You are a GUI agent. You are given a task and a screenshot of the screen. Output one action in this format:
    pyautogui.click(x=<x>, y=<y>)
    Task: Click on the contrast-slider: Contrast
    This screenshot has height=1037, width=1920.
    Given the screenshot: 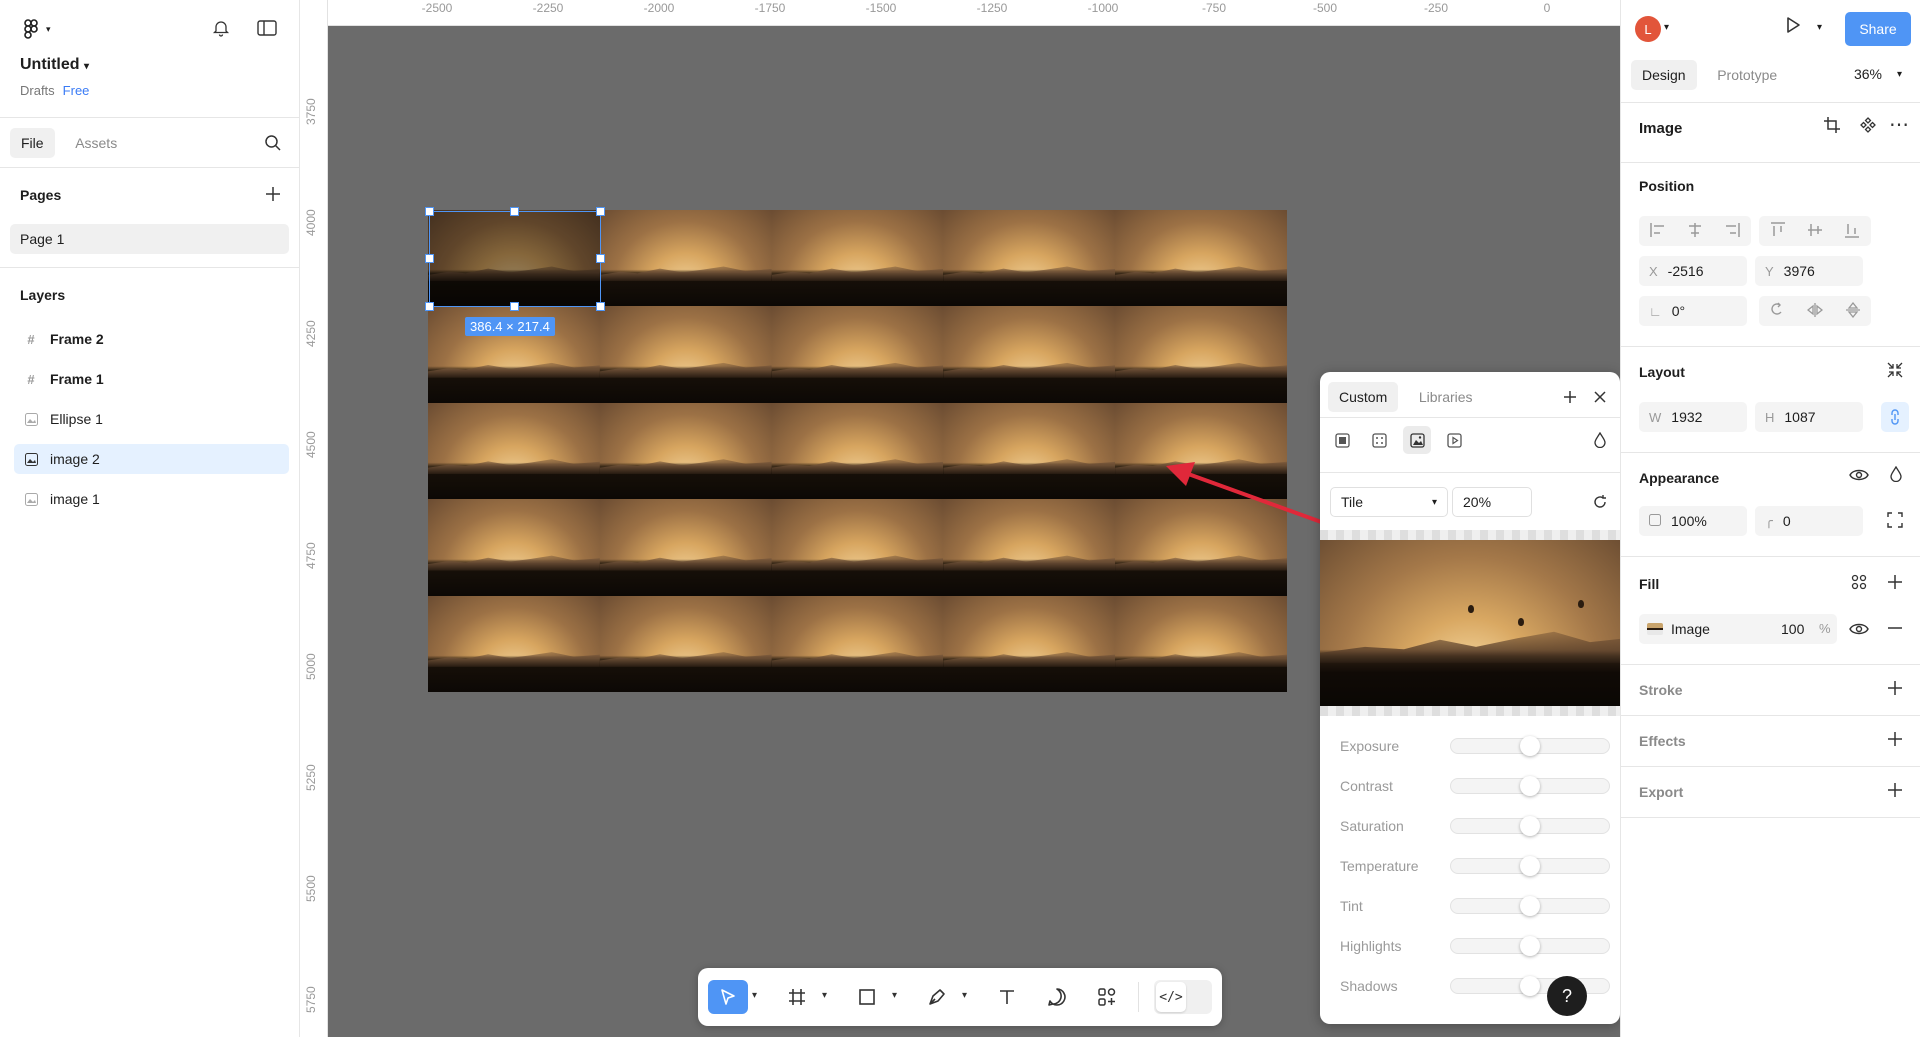 What is the action you would take?
    pyautogui.click(x=1475, y=786)
    